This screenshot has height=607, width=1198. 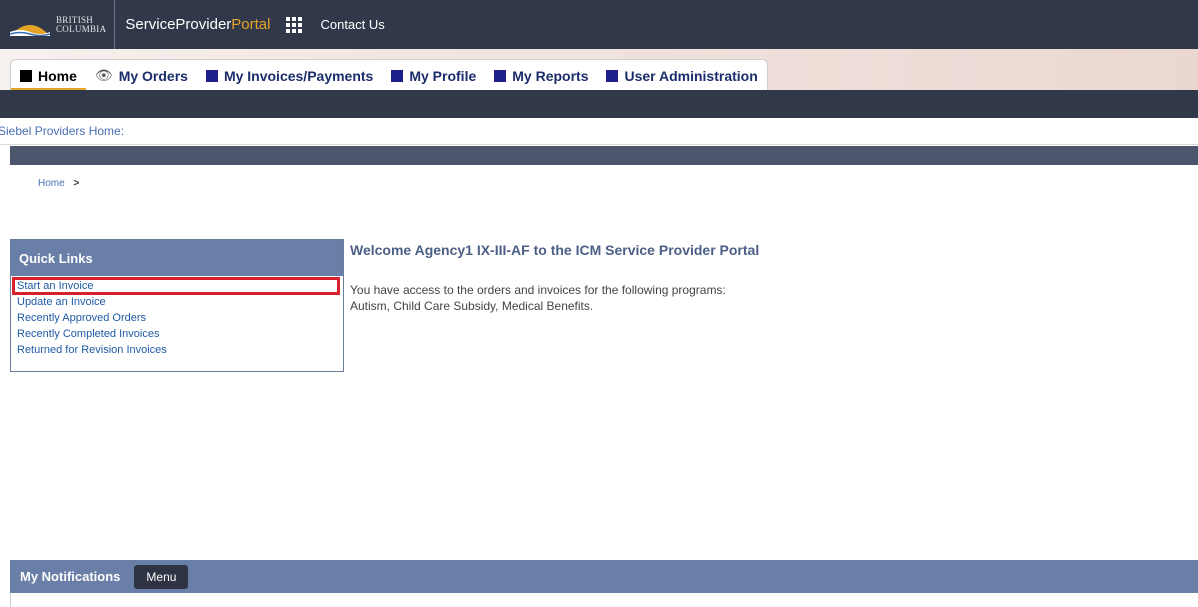 What do you see at coordinates (176, 286) in the screenshot?
I see `quick-link-start-invoice: Start an Invoice` at bounding box center [176, 286].